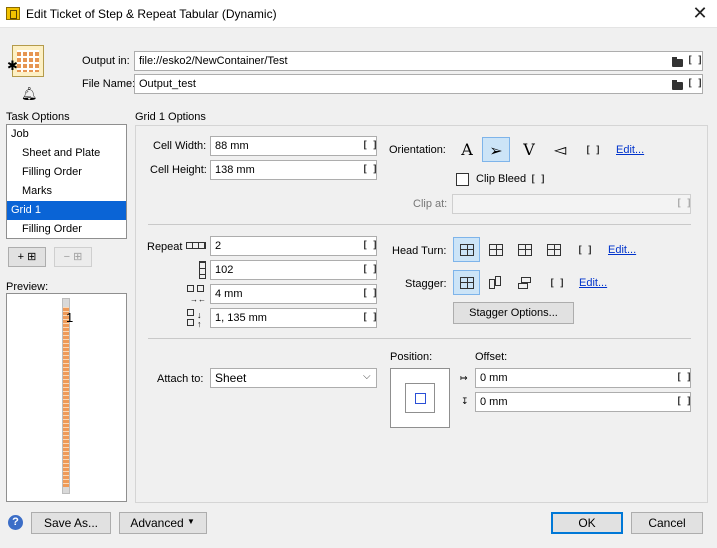  What do you see at coordinates (15, 522) in the screenshot?
I see `help-icon: ?` at bounding box center [15, 522].